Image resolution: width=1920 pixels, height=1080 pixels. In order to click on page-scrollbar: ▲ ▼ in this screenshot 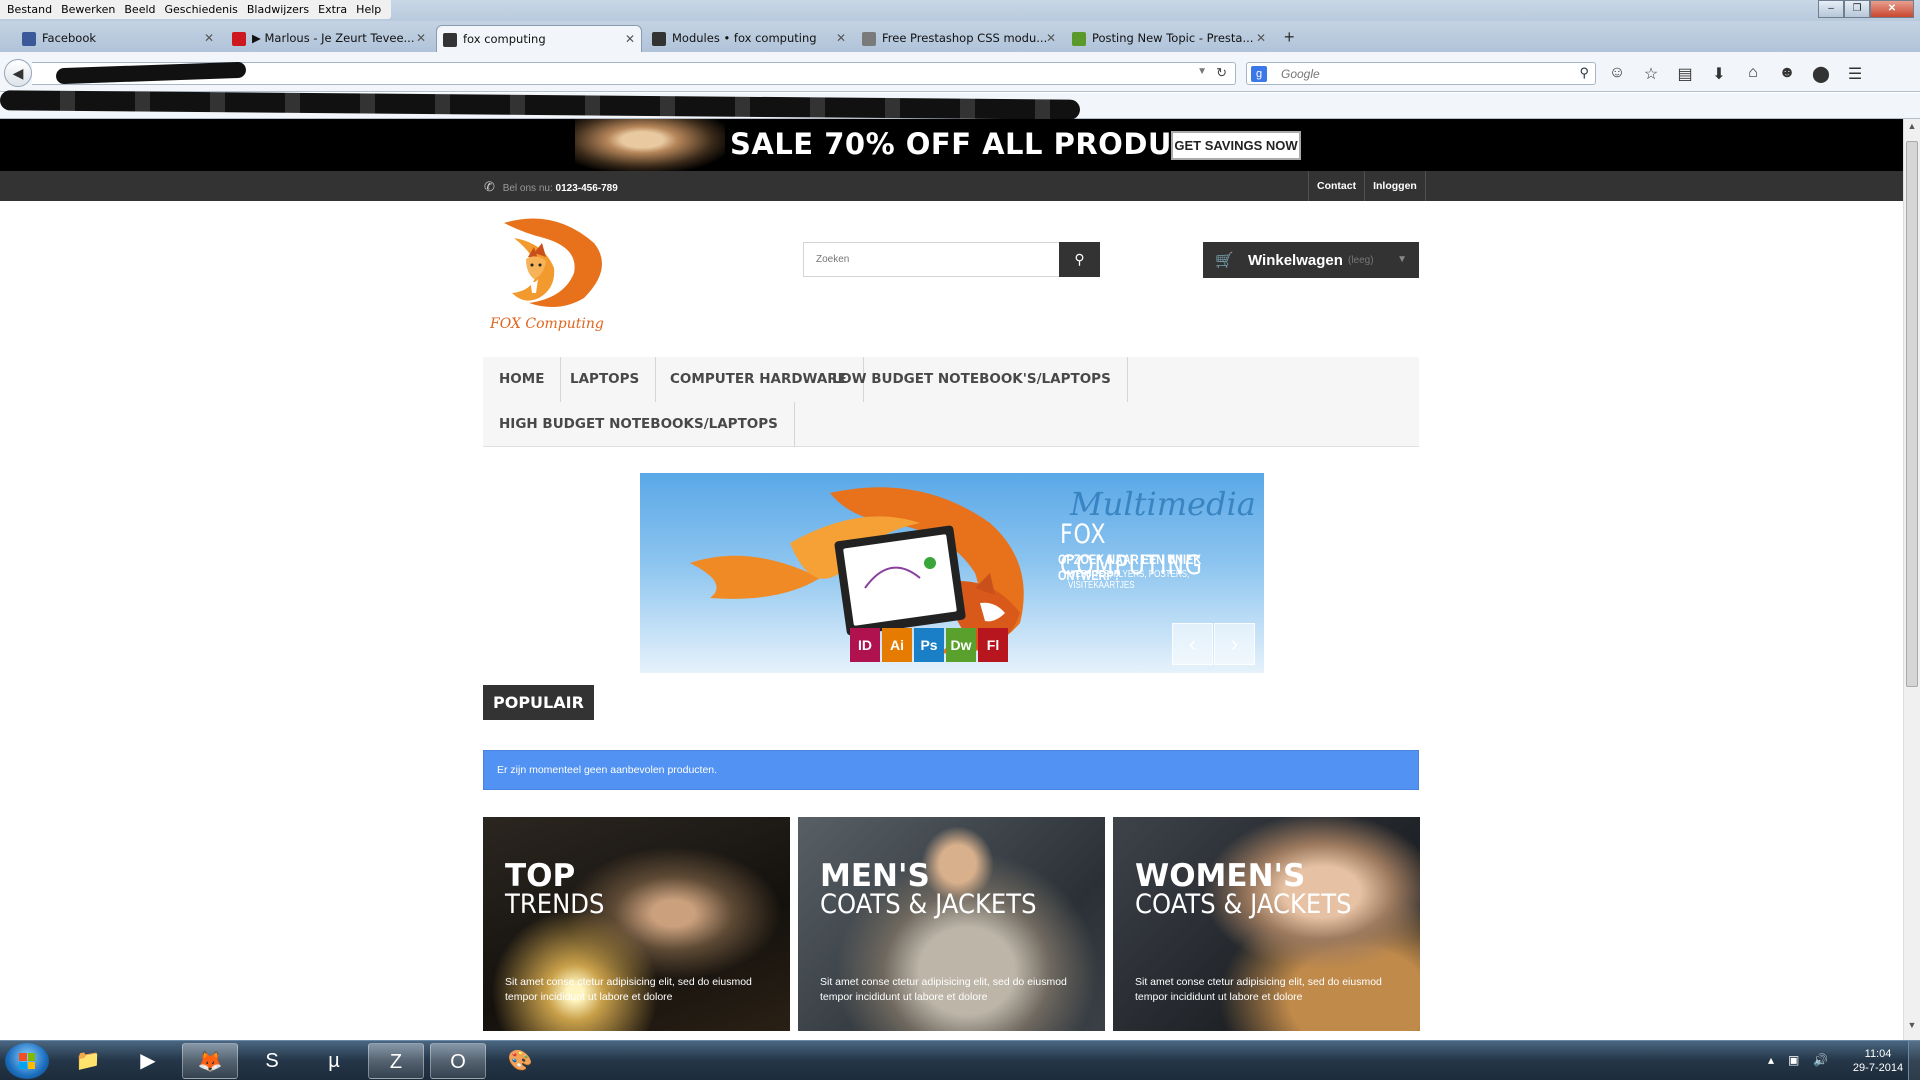, I will do `click(1911, 579)`.